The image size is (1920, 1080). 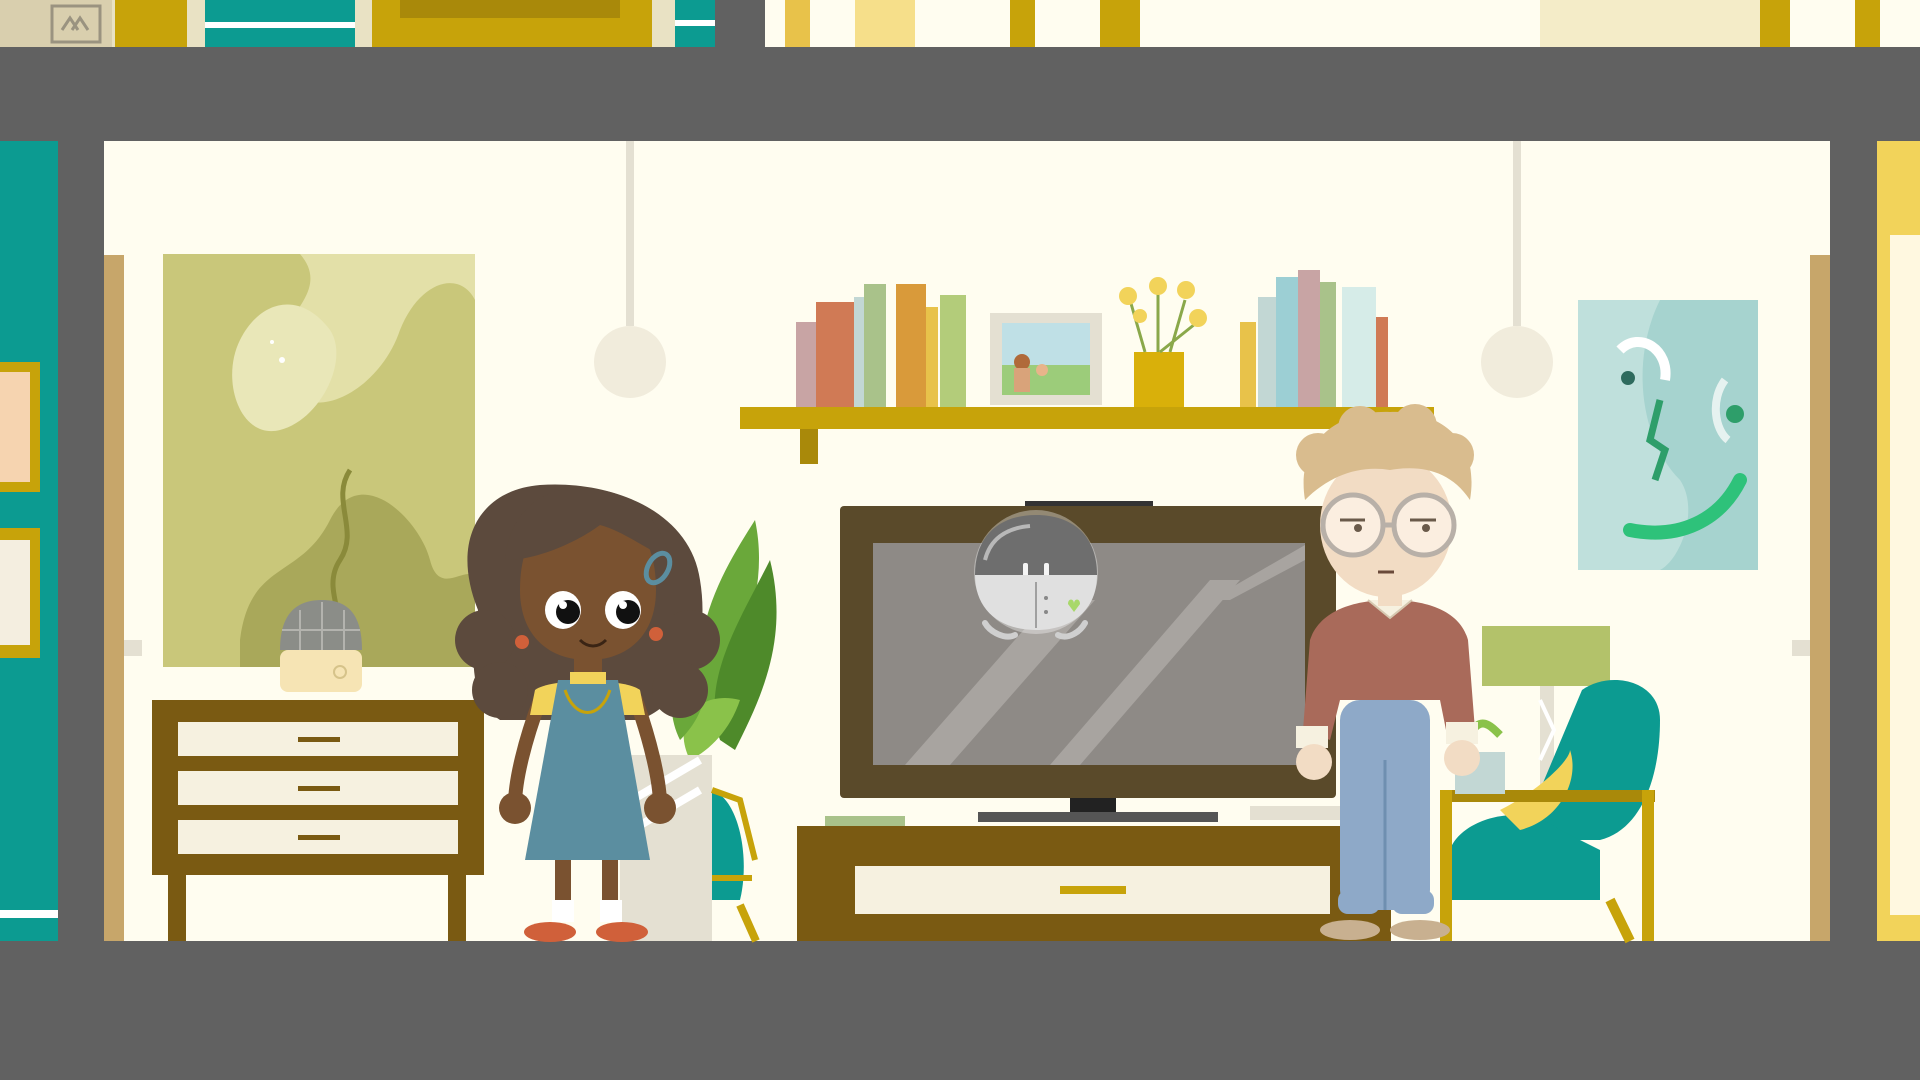 What do you see at coordinates (1046, 359) in the screenshot?
I see `photo-frame` at bounding box center [1046, 359].